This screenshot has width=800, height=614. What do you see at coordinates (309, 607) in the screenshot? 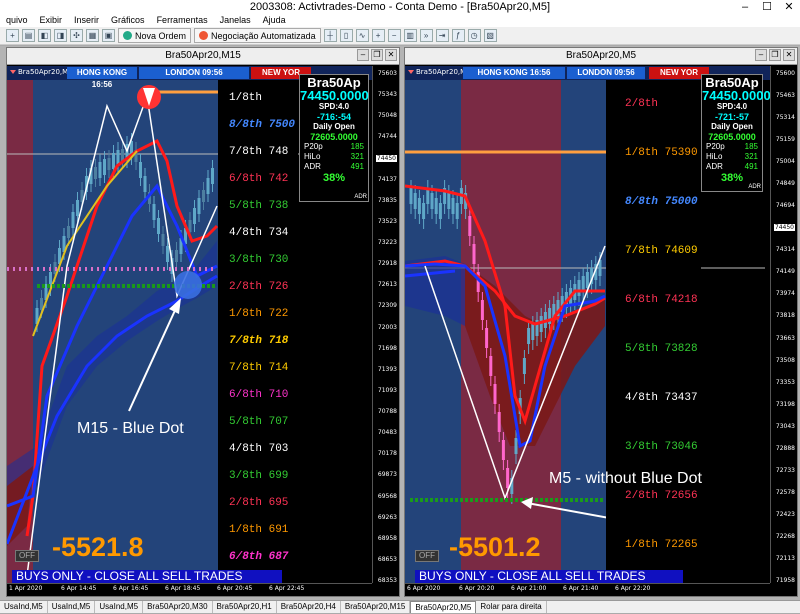
I see `chart-tab: Bra50Apr20,H4` at bounding box center [309, 607].